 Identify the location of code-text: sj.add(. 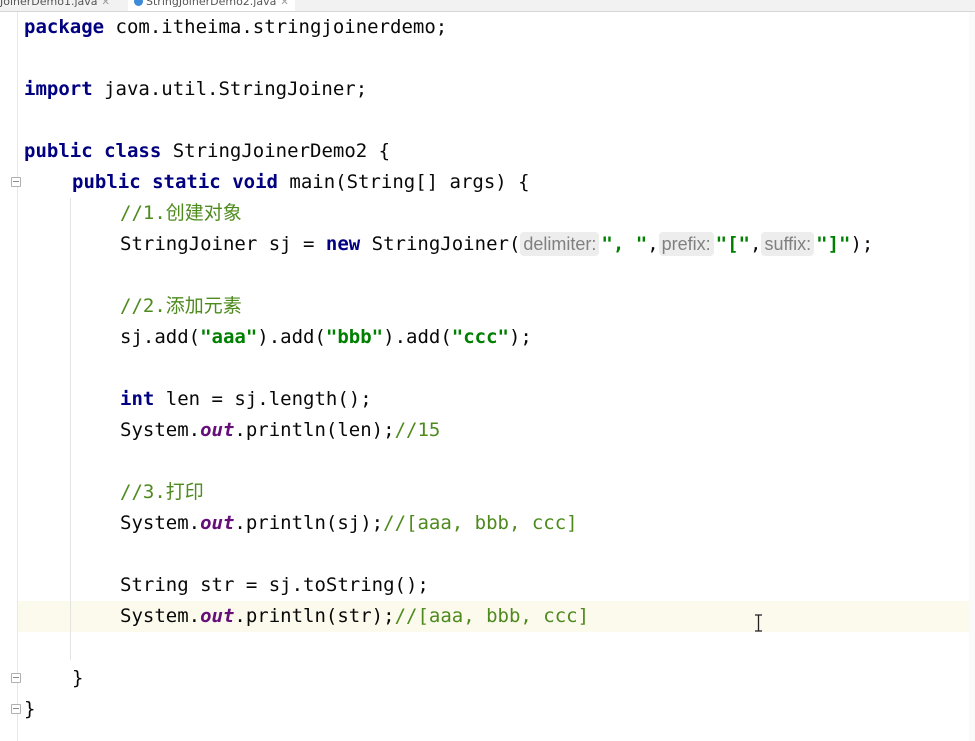
(160, 337).